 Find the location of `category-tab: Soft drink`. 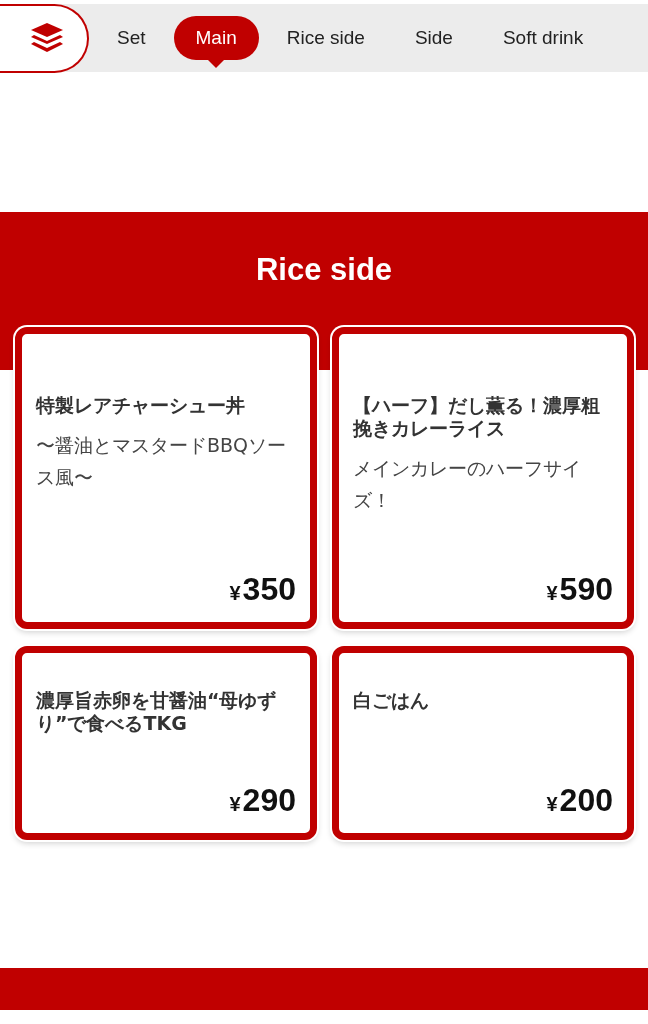

category-tab: Soft drink is located at coordinates (543, 42).